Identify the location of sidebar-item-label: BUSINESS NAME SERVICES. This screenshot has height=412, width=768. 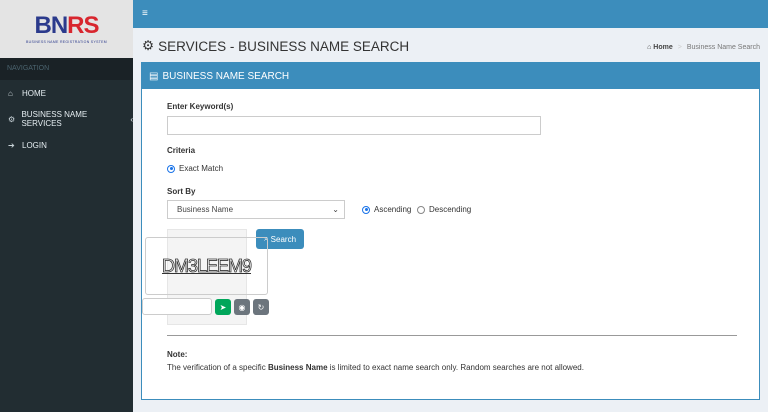
(54, 119).